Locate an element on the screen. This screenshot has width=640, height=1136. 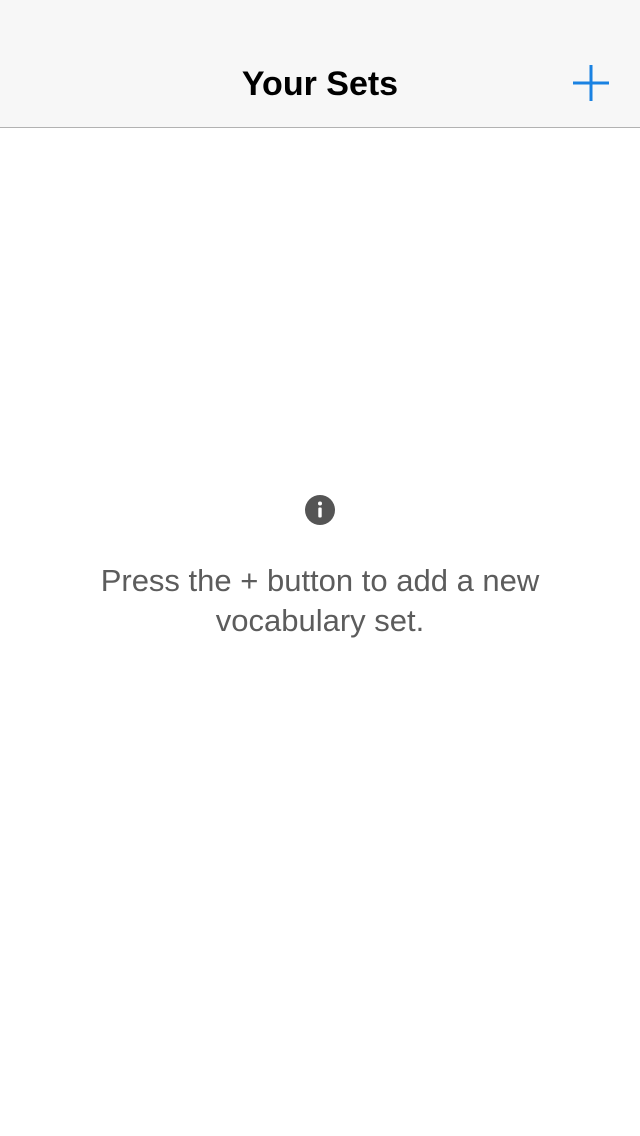
navigation-bar: Your Sets is located at coordinates (320, 64).